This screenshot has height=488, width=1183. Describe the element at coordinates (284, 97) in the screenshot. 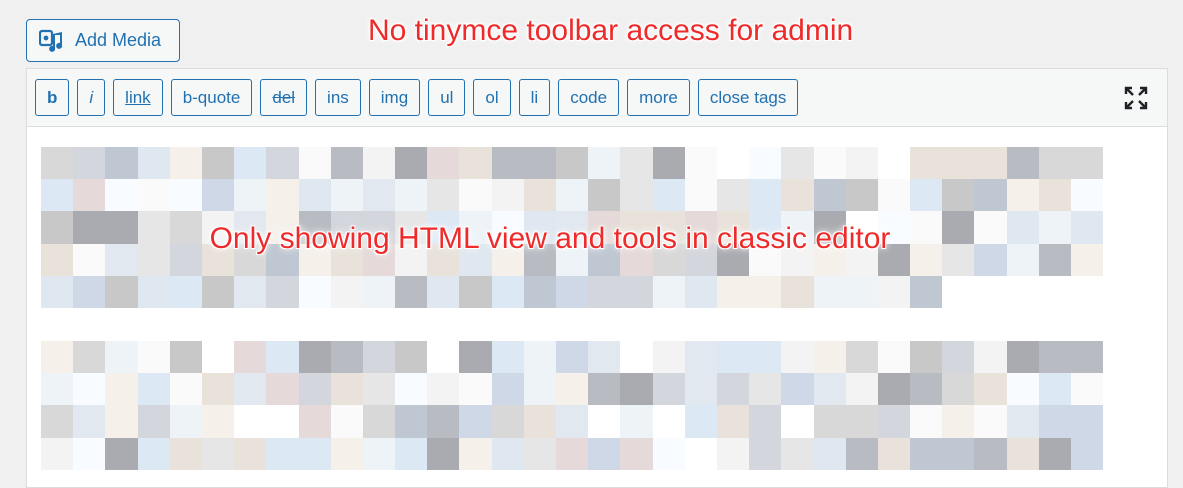

I see `qt-del-button: del` at that location.